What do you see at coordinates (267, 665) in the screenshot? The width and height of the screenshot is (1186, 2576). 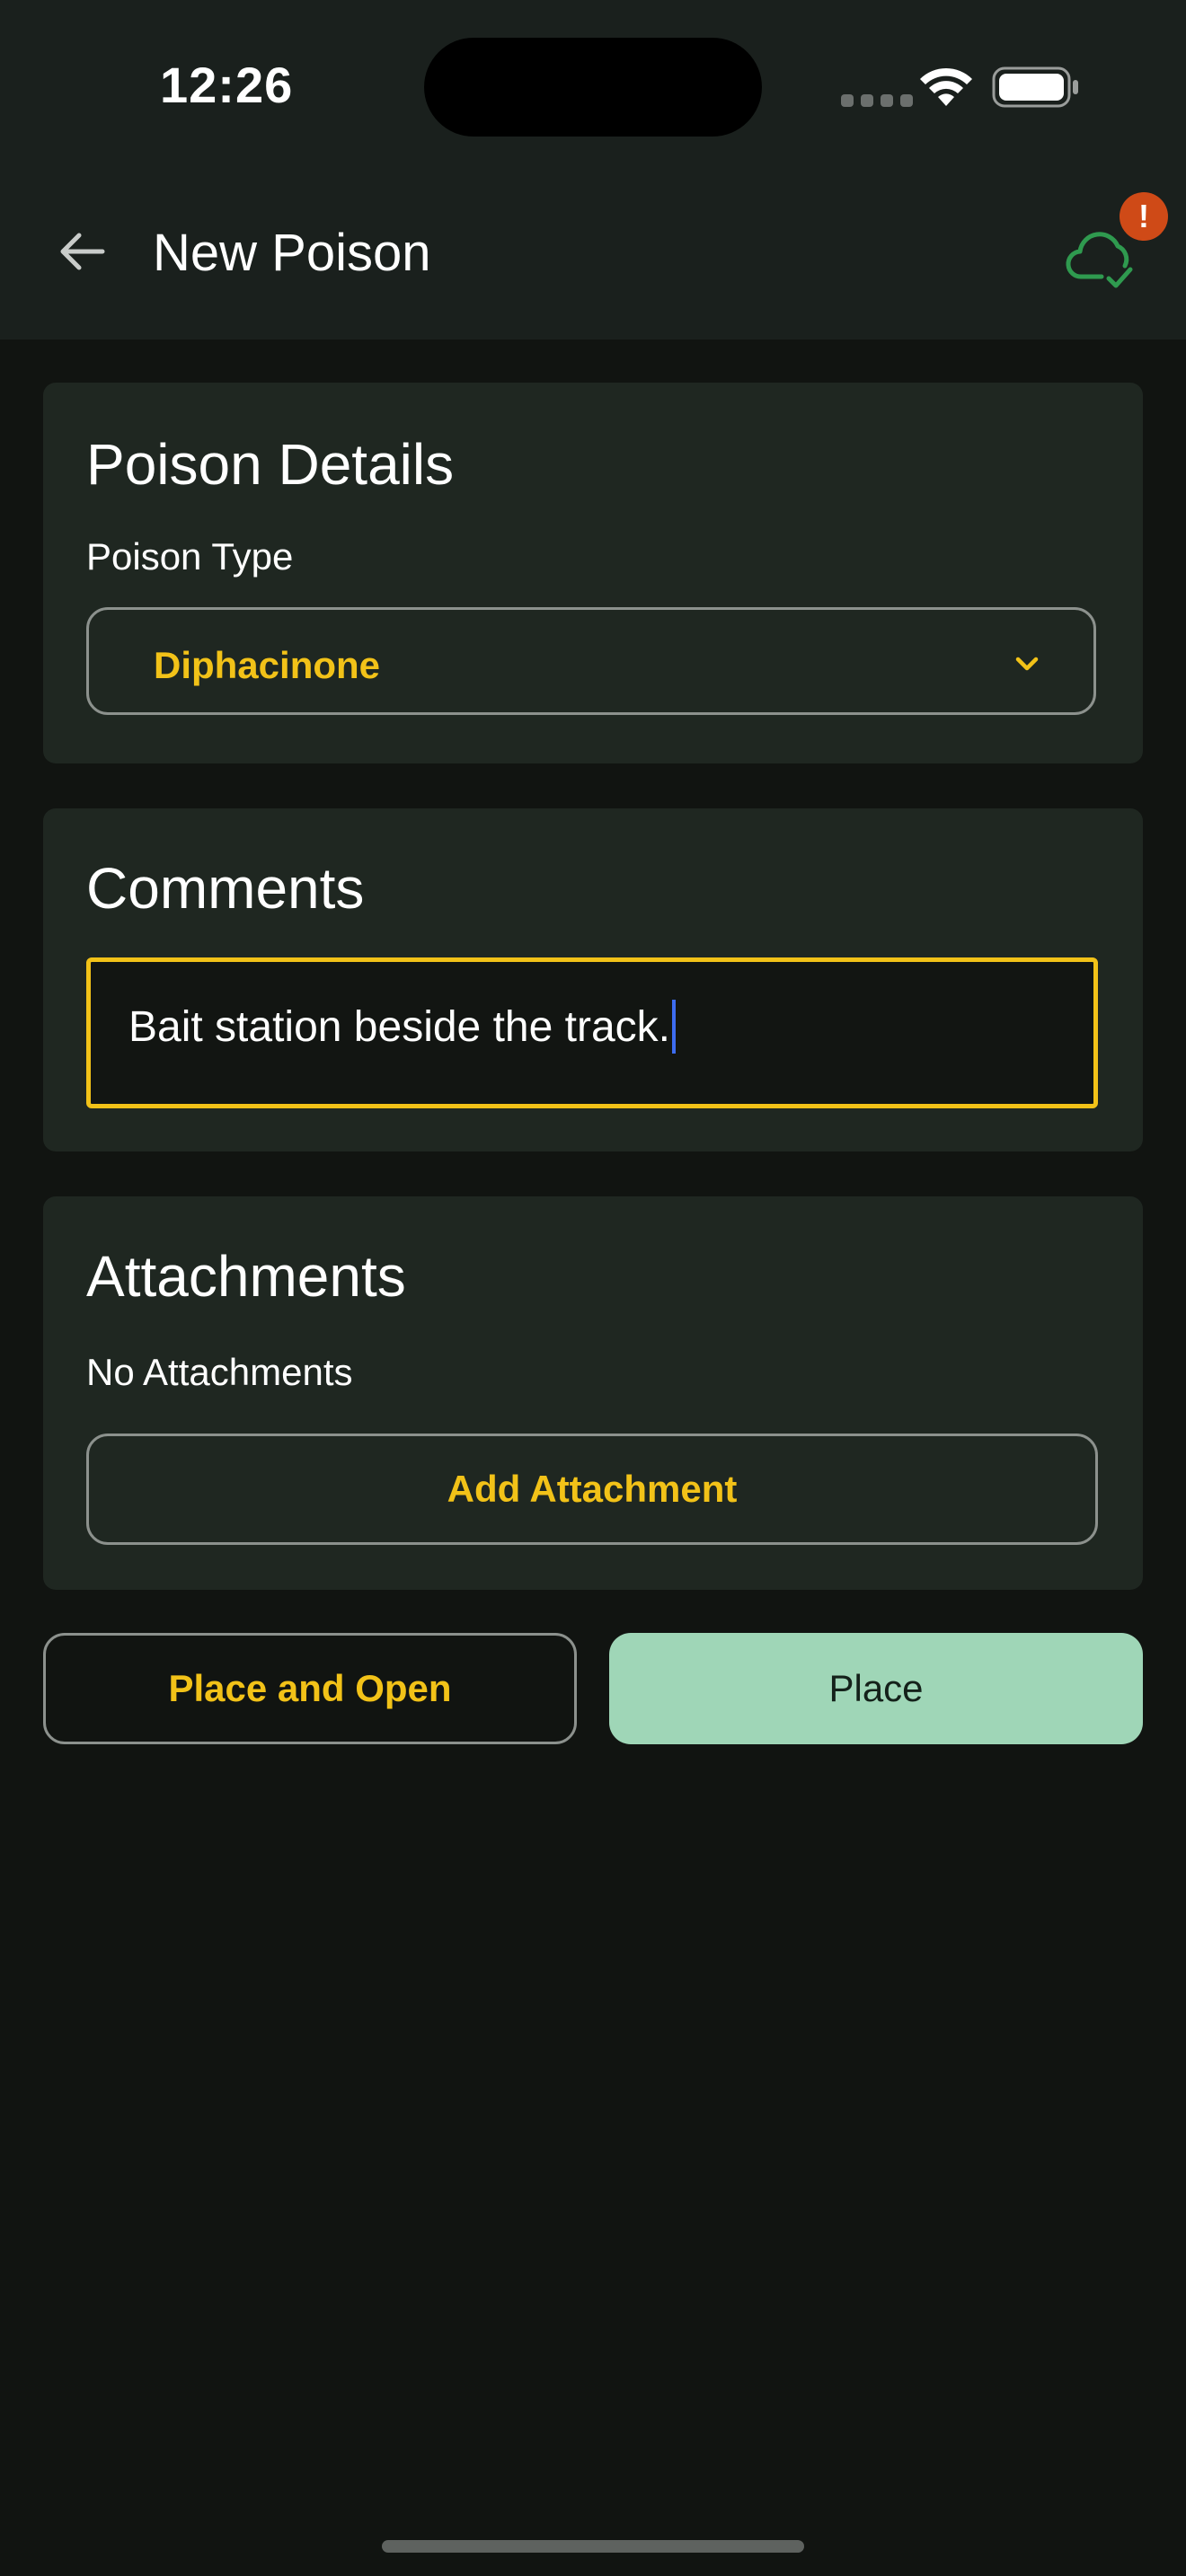 I see `poison-type-value: Diphacinone` at bounding box center [267, 665].